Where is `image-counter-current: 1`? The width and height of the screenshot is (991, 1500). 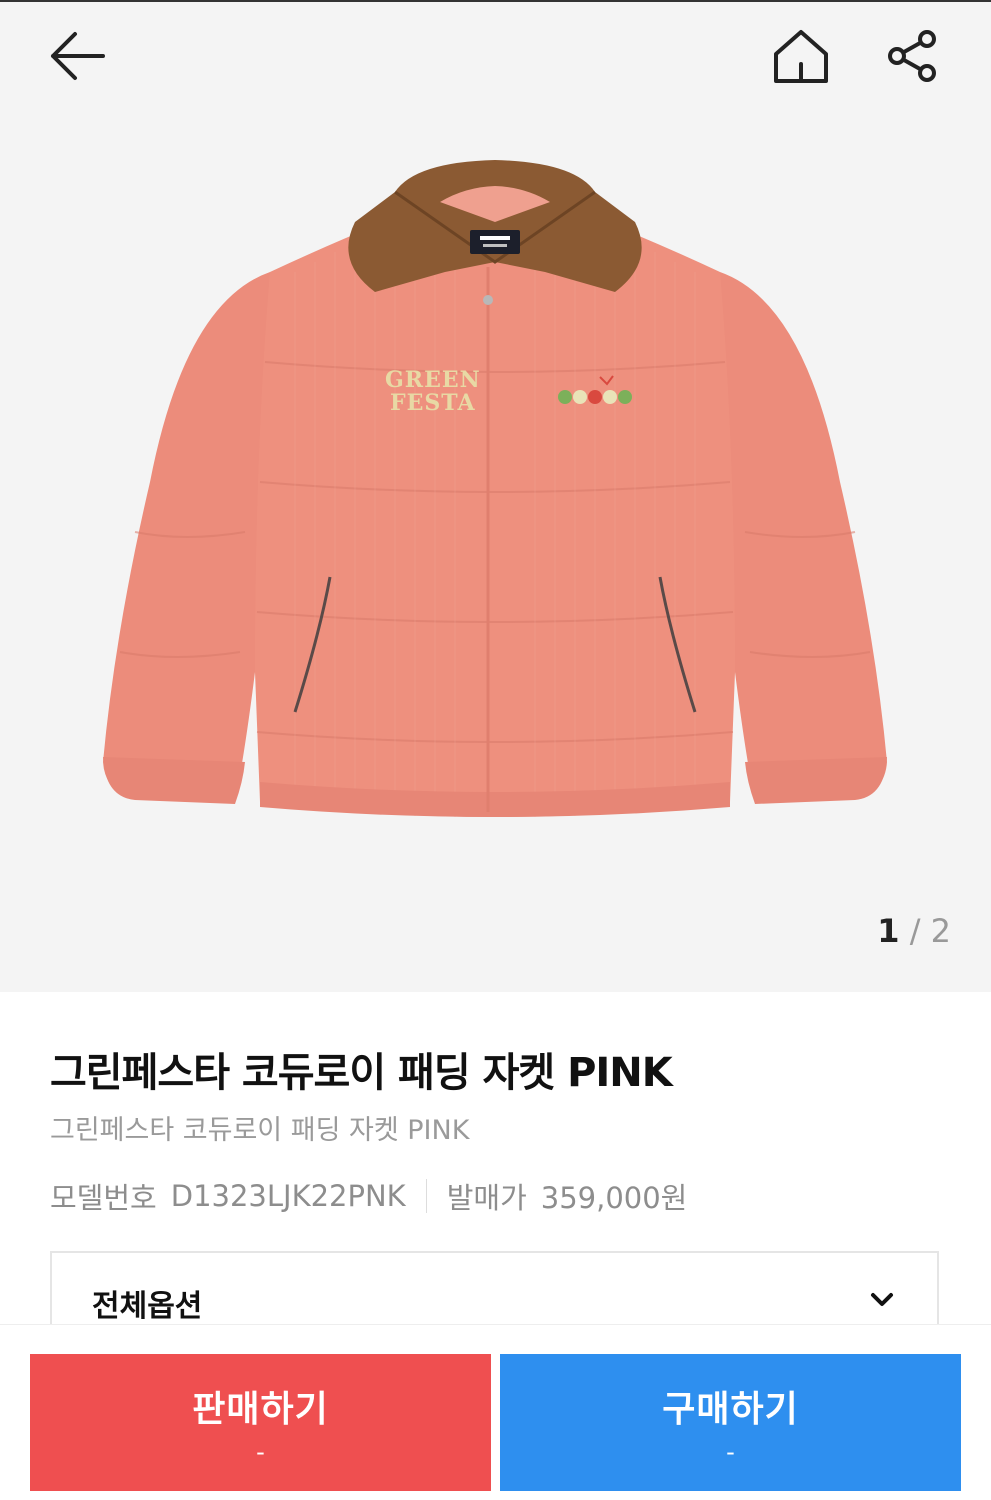 image-counter-current: 1 is located at coordinates (888, 931).